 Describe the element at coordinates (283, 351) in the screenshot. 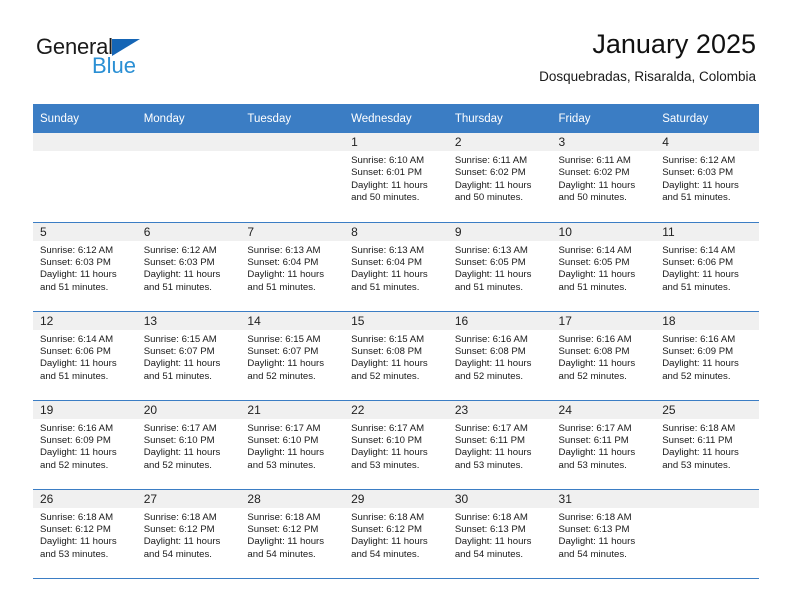

I see `sunset-text: Sunset: 6:07 PM` at that location.